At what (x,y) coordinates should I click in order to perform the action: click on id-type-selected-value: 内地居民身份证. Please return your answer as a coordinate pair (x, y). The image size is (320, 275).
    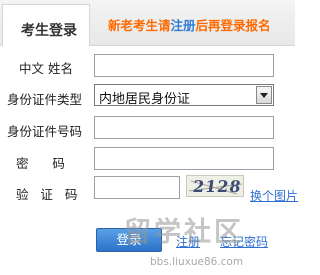
    Looking at the image, I should click on (145, 99).